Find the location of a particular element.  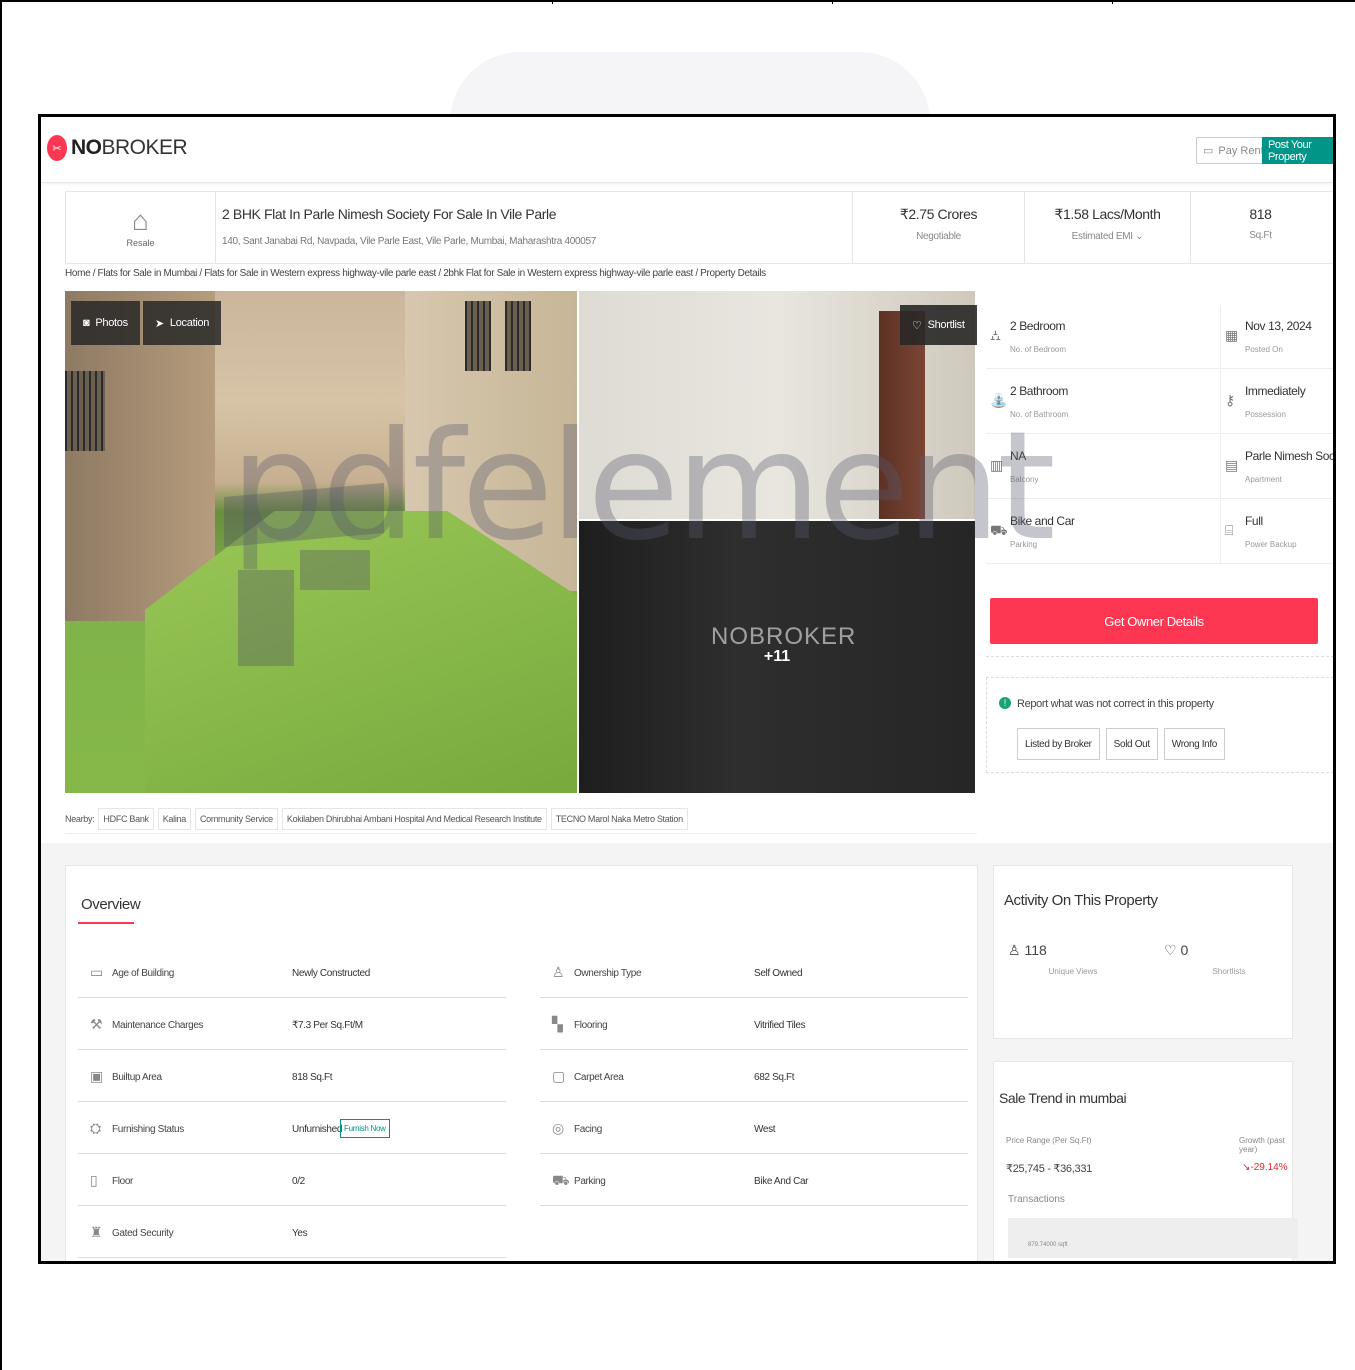

unique-views-box: ♙ 118 Unique Views is located at coordinates (1073, 967).